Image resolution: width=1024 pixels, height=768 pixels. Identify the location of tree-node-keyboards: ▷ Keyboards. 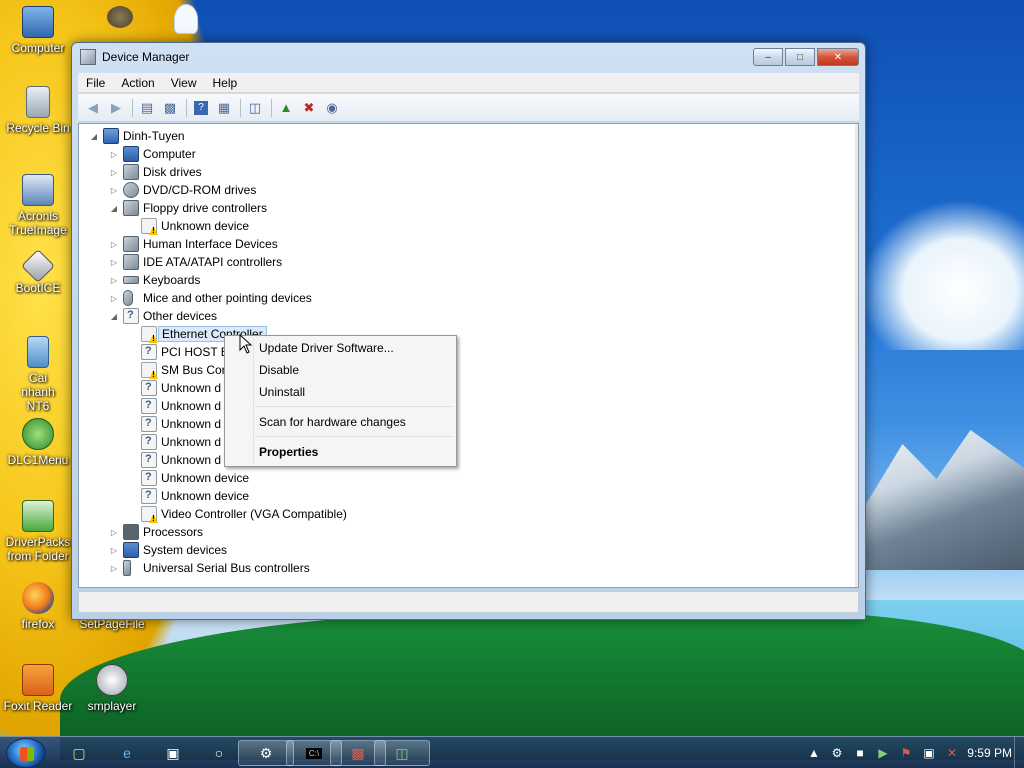
(154, 280).